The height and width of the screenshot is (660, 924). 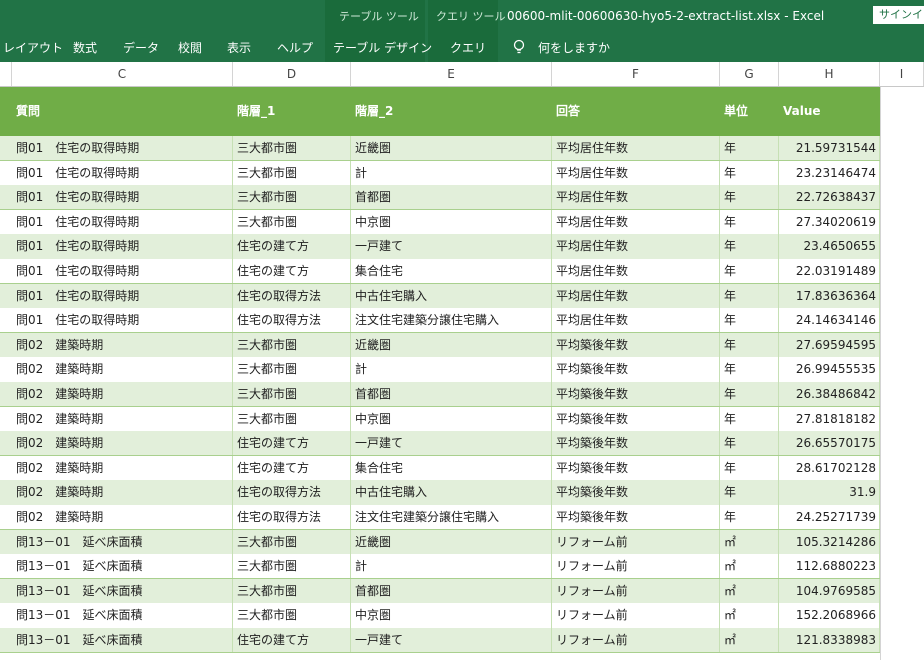 I want to click on cell-value: 23.4650655, so click(x=829, y=246).